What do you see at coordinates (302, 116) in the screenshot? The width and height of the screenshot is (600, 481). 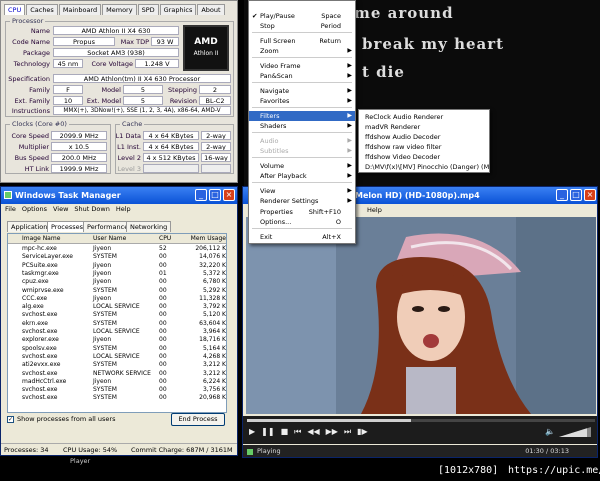 I see `menu-item-filters: Filters ▶` at bounding box center [302, 116].